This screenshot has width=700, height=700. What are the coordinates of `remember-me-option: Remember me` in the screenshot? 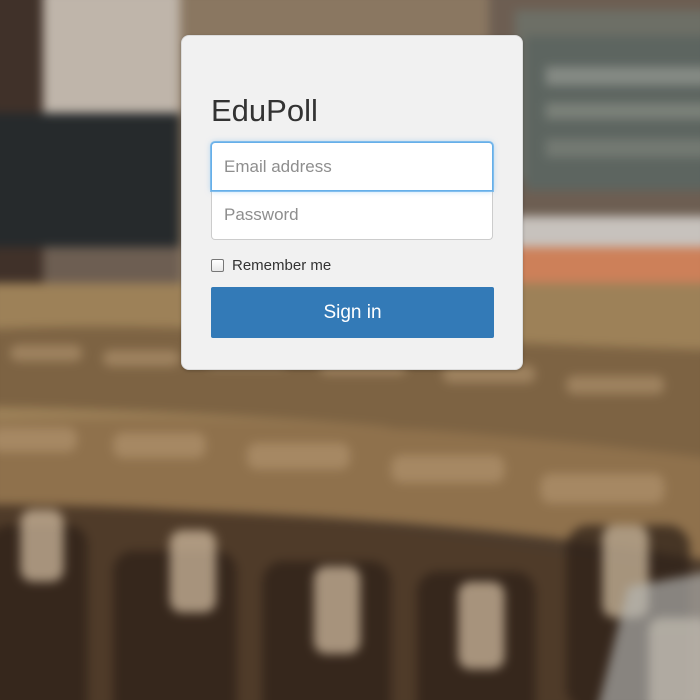 It's located at (271, 265).